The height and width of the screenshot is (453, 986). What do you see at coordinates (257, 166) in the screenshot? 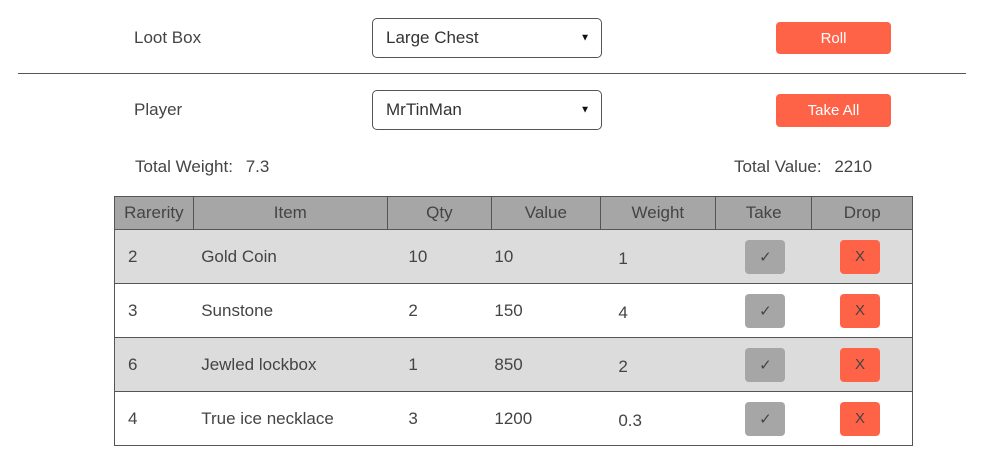
I see `total-weight-value: 7.3` at bounding box center [257, 166].